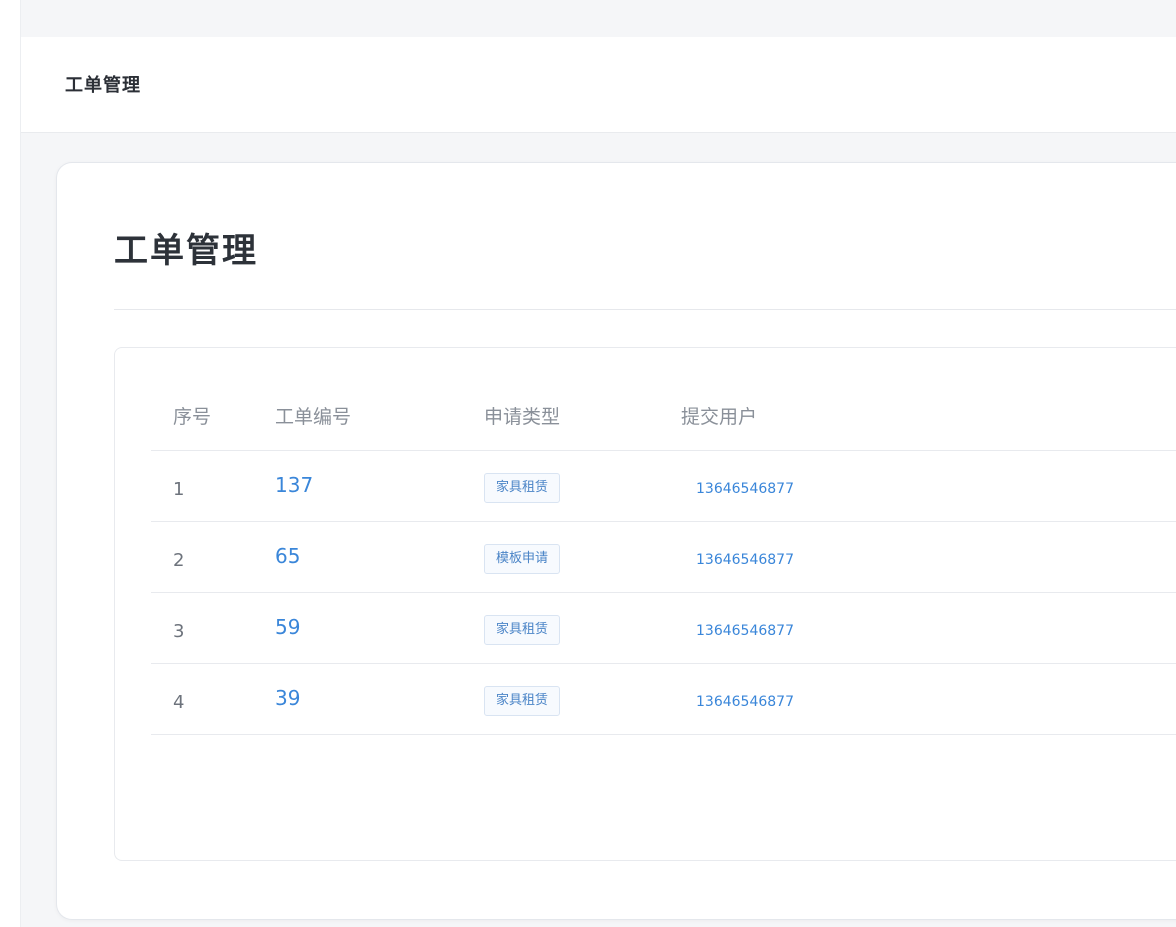 The width and height of the screenshot is (1176, 927). I want to click on table-row: 1 137 家具租赁 13646546877, so click(663, 486).